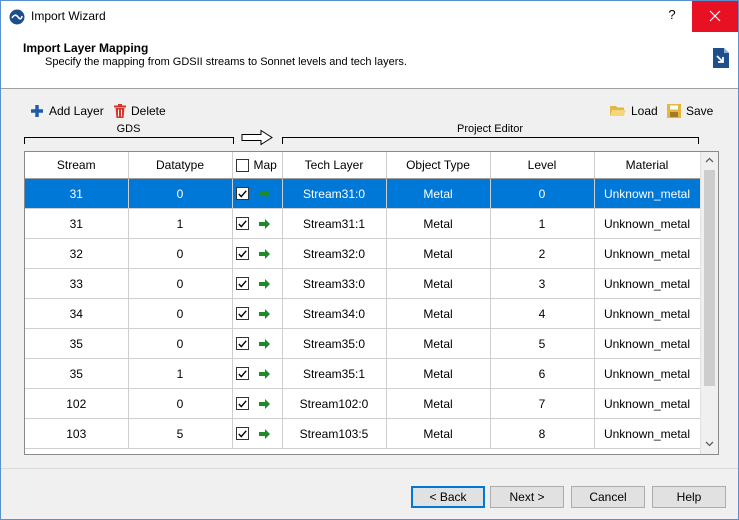  What do you see at coordinates (77, 403) in the screenshot?
I see `stream-cell: 102` at bounding box center [77, 403].